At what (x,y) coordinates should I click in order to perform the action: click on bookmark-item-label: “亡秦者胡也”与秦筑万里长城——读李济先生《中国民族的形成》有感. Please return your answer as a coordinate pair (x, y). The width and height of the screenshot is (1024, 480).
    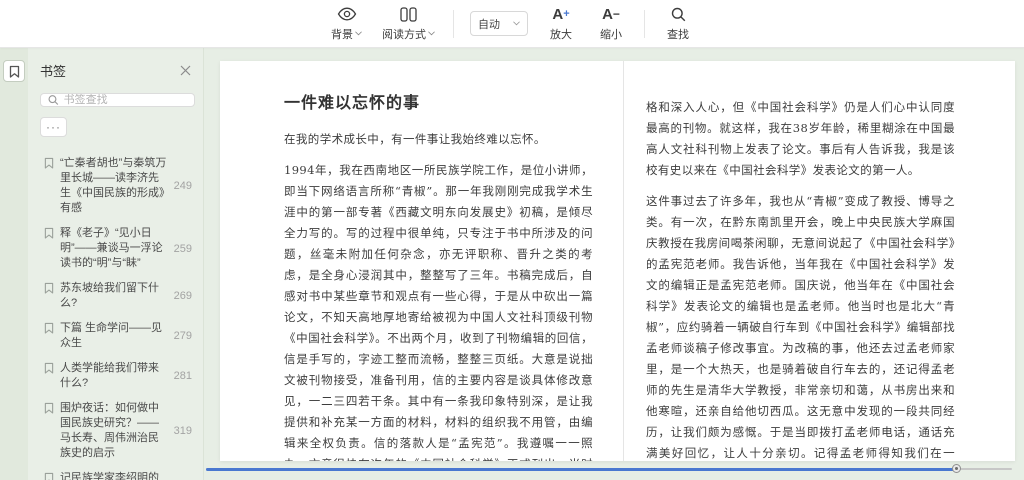
    Looking at the image, I should click on (113, 185).